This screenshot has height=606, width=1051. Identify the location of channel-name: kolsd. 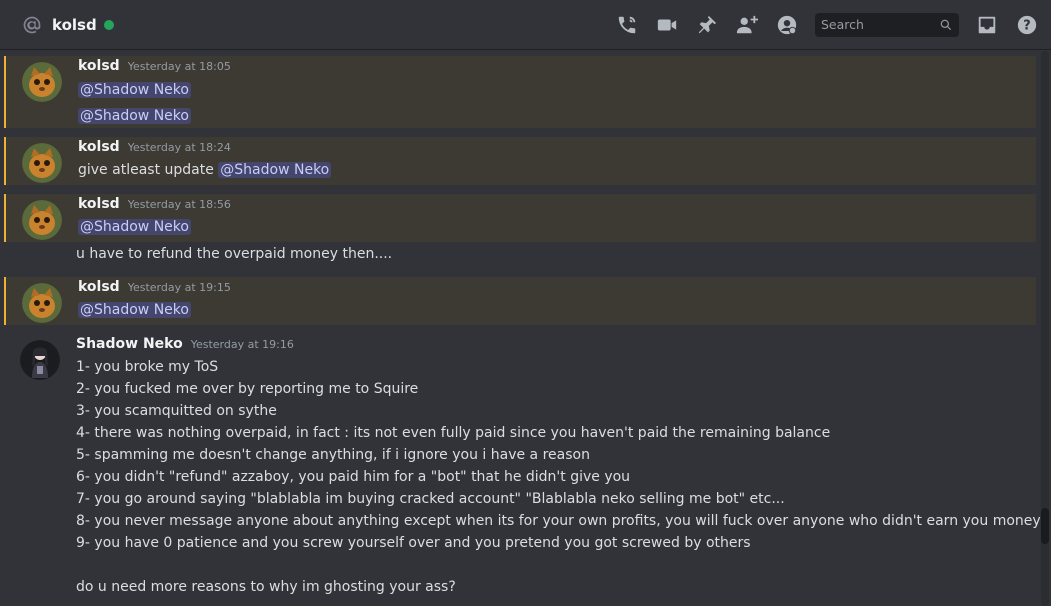
(74, 25).